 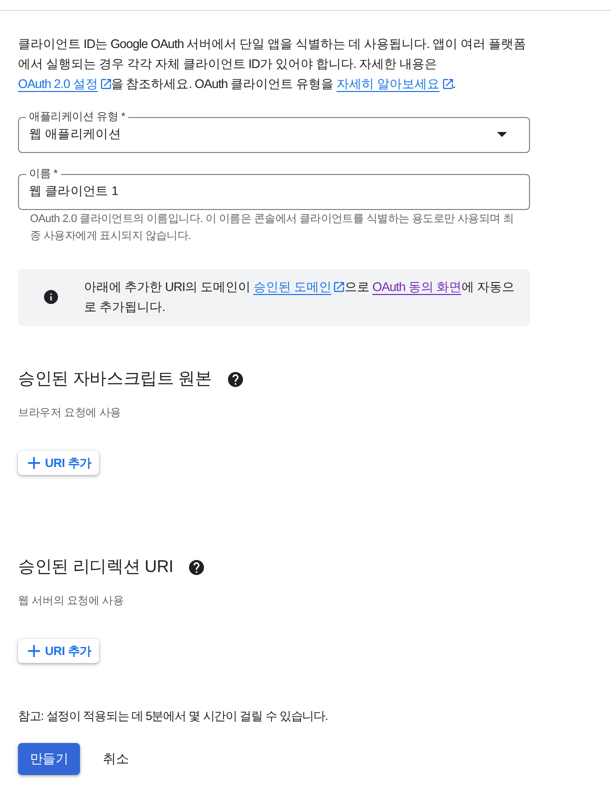 I want to click on field-hint: OAuth 2.0 클라이언트의 이름입니다. 이 이름은 콘솔에서 클라이언트를 식별하는 용도로만 사용되며 최종 사용자에게 표시되지 않습니다., so click(x=272, y=228).